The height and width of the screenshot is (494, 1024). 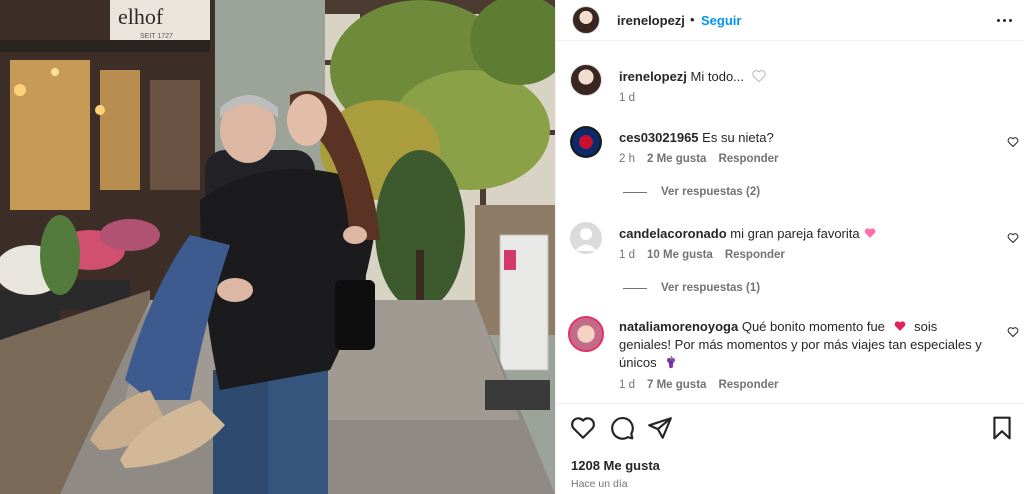 What do you see at coordinates (795, 233) in the screenshot?
I see `comment-body: mi gran pareja favorita` at bounding box center [795, 233].